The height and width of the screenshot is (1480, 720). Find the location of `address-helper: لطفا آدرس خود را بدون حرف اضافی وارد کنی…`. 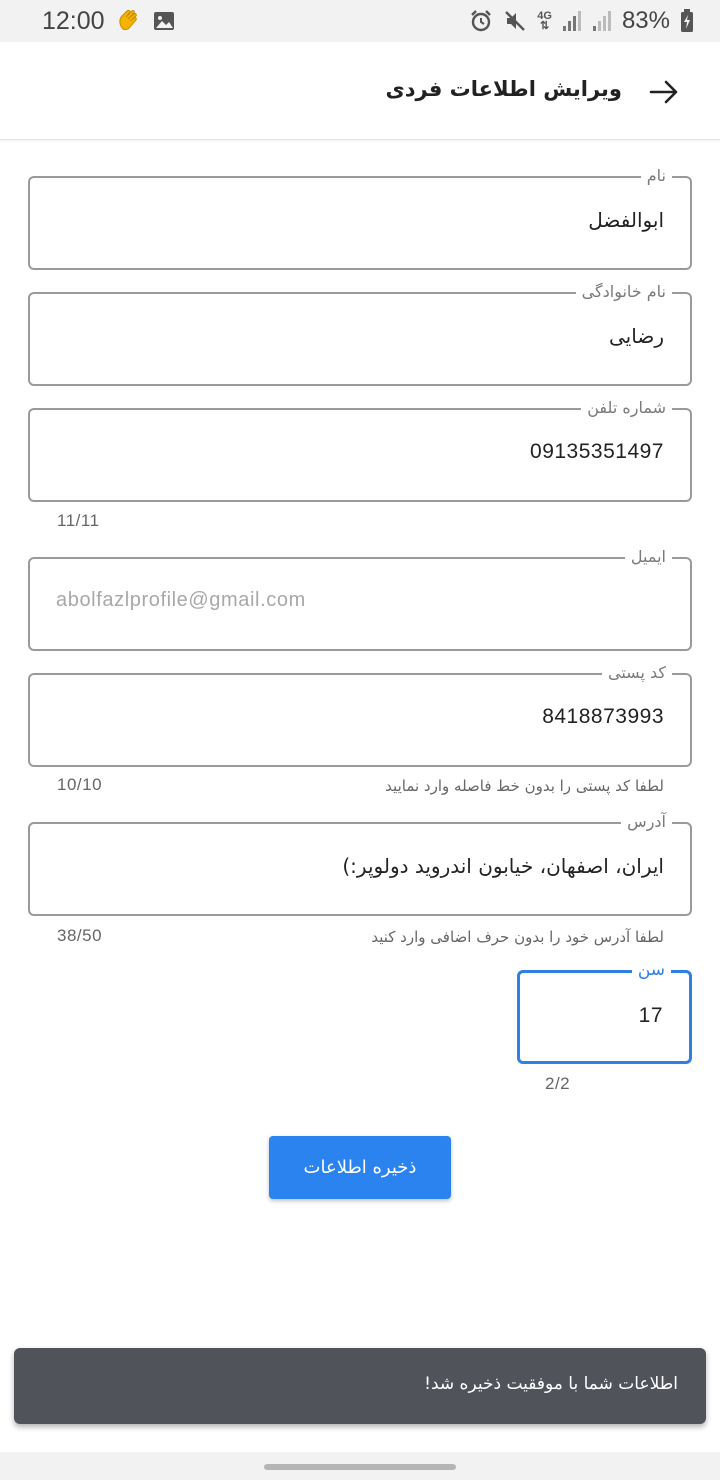

address-helper: لطفا آدرس خود را بدون حرف اضافی وارد کنی… is located at coordinates (517, 937).